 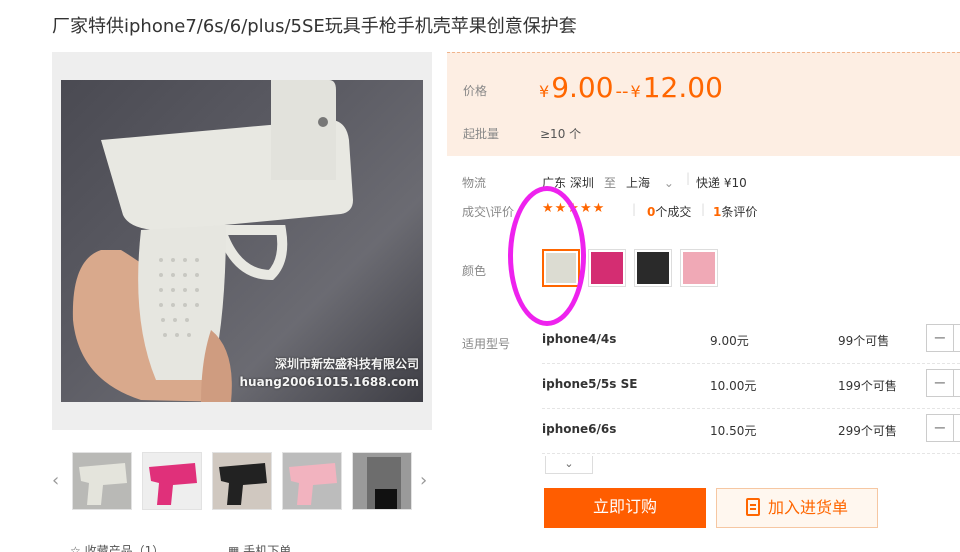 I want to click on moq-label: 起批量, so click(x=481, y=134).